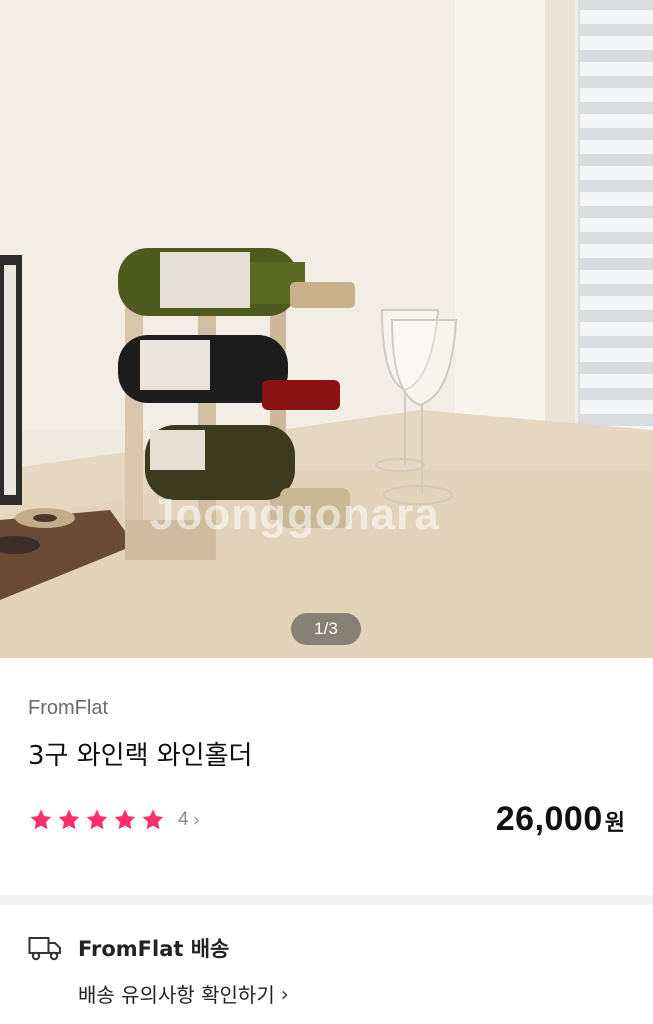 This screenshot has width=653, height=1024. I want to click on truck-icon, so click(44, 949).